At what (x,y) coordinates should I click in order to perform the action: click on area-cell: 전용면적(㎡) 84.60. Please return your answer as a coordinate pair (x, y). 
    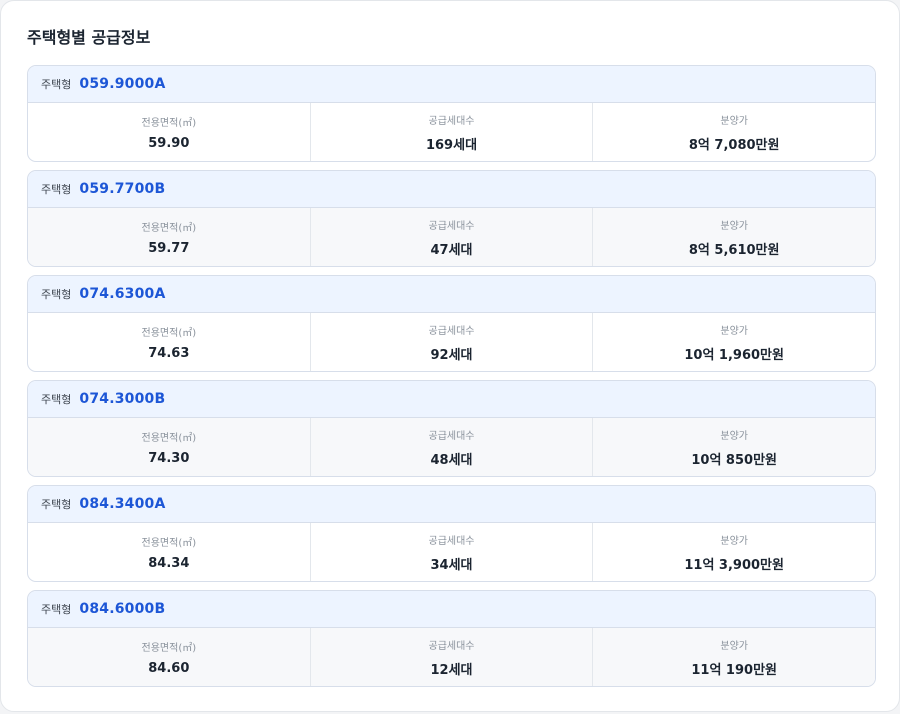
    Looking at the image, I should click on (169, 657).